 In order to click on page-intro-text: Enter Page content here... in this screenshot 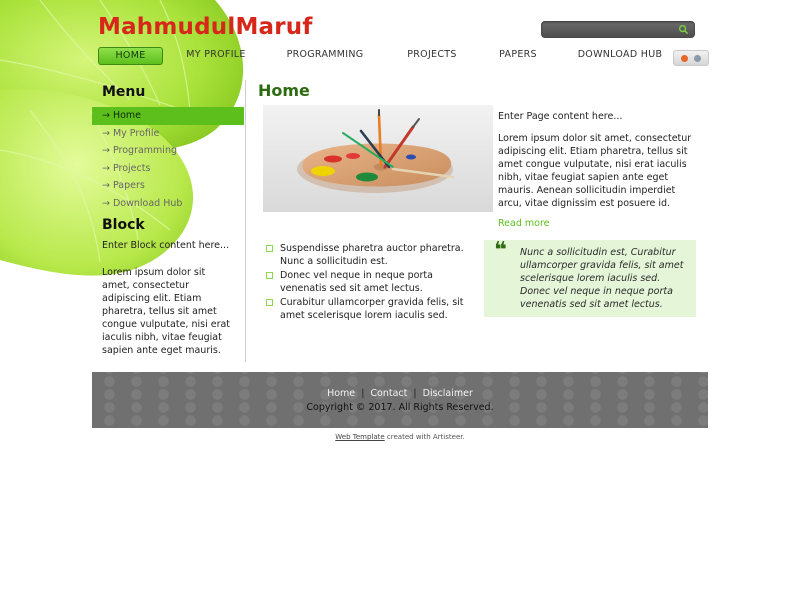, I will do `click(560, 116)`.